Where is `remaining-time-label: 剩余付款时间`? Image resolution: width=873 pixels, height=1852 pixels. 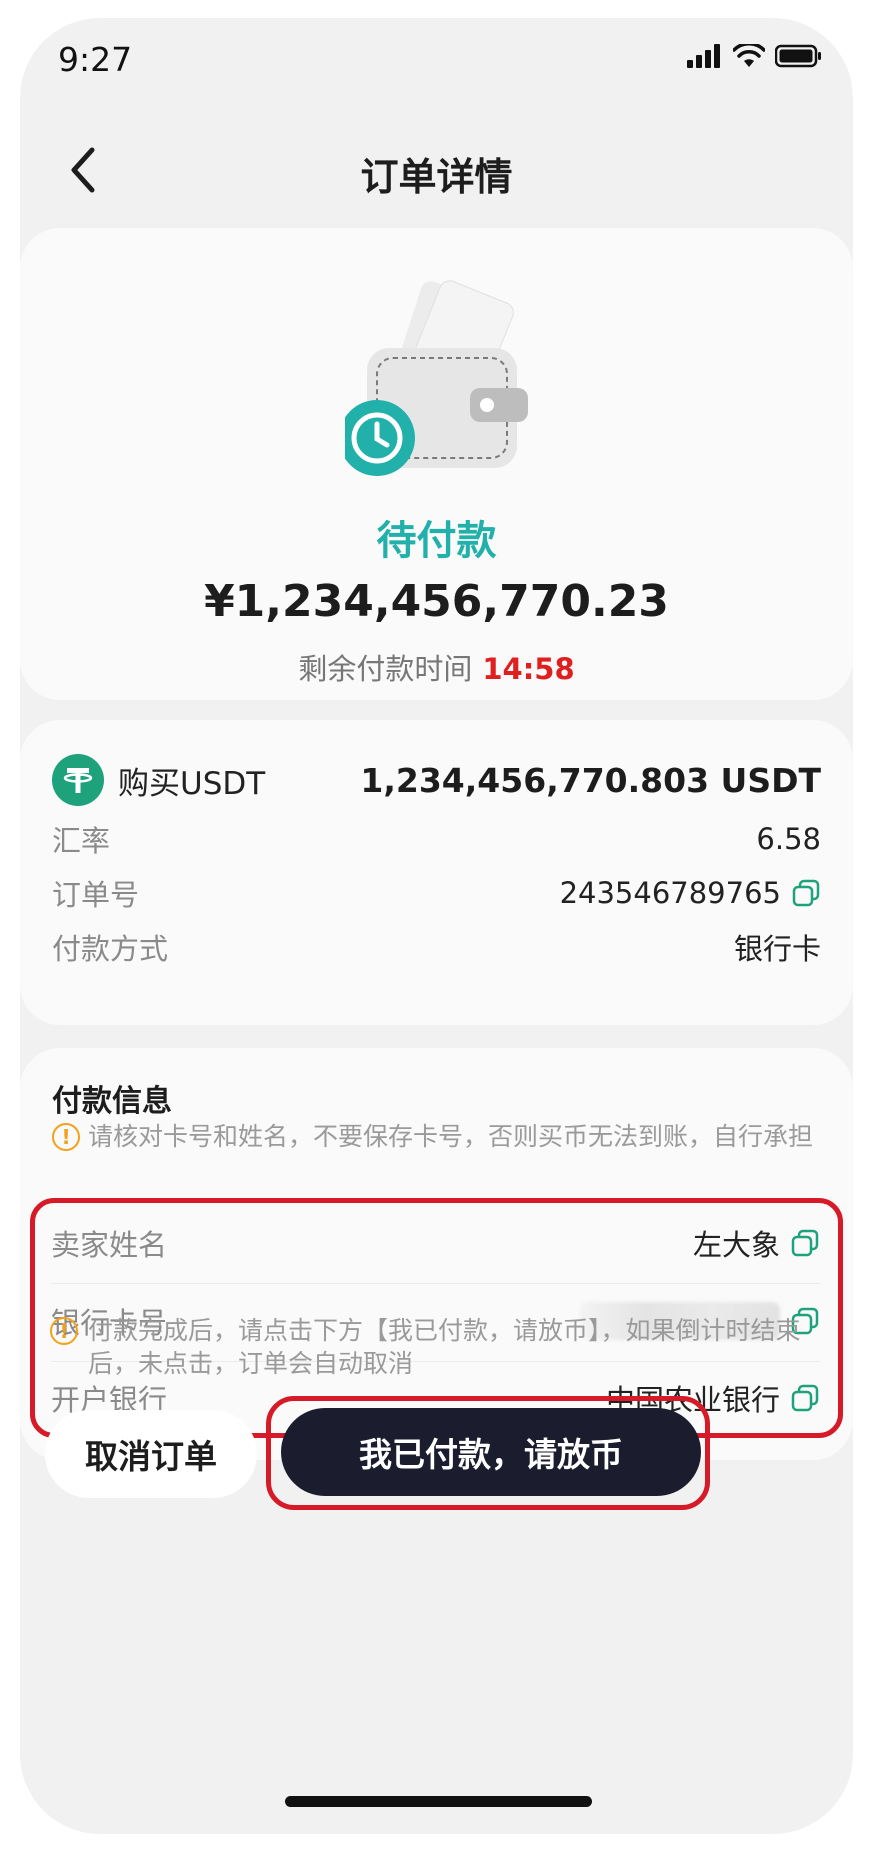
remaining-time-label: 剩余付款时间 is located at coordinates (385, 669).